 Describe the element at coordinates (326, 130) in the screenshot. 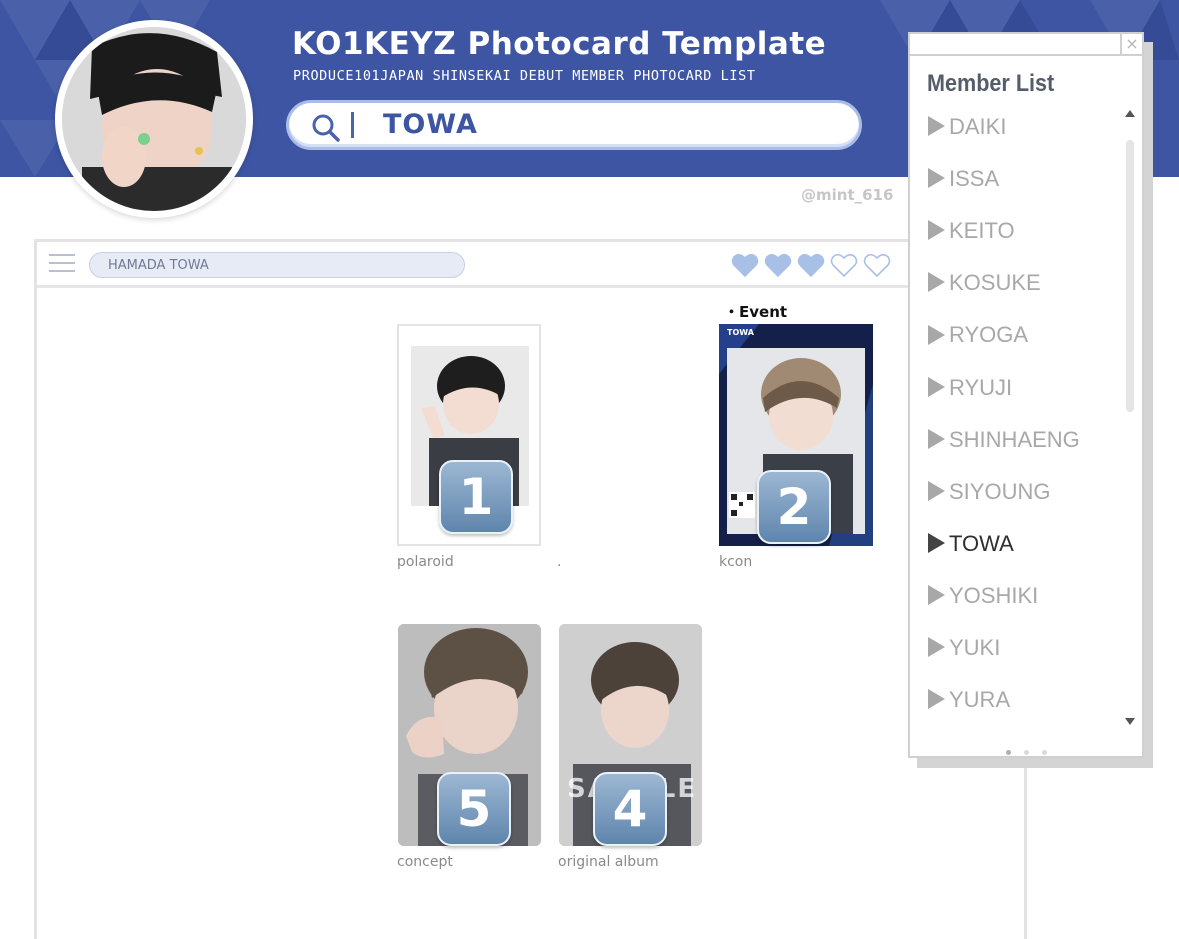

I see `search-icon` at that location.